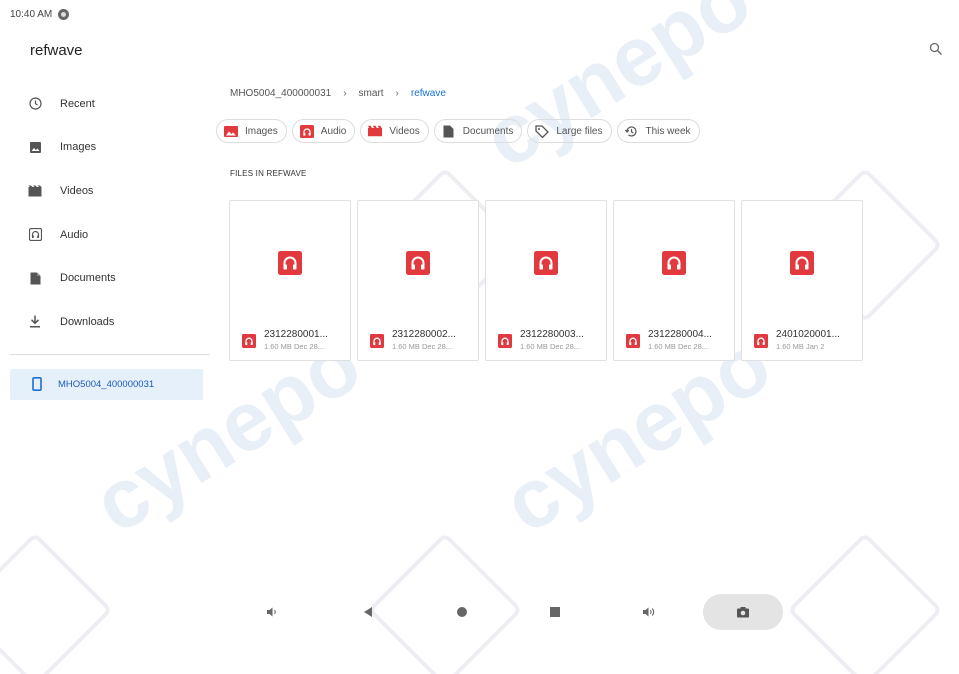 The width and height of the screenshot is (959, 674). Describe the element at coordinates (35, 322) in the screenshot. I see `download-icon` at that location.